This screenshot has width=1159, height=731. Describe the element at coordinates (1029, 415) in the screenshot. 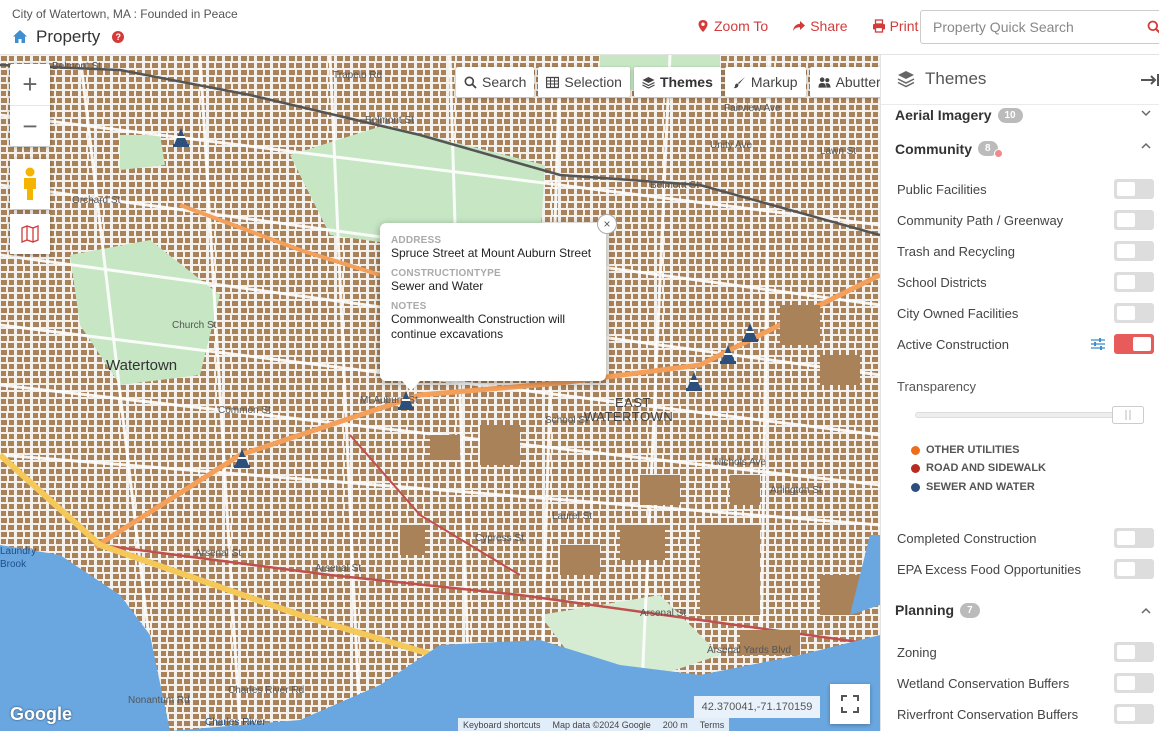

I see `transparency-slider` at that location.